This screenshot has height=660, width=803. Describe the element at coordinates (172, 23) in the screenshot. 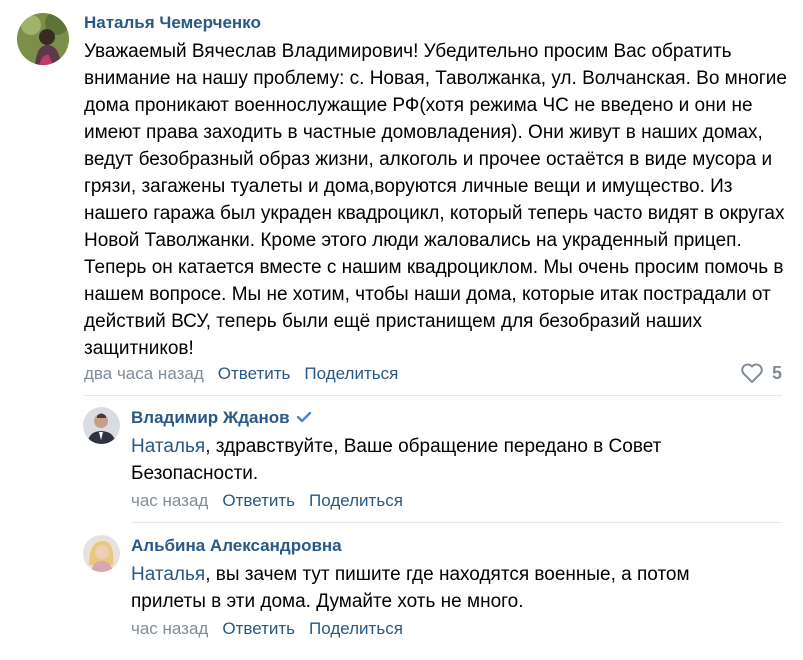

I see `comment-author: Наталья Чемерченко` at that location.